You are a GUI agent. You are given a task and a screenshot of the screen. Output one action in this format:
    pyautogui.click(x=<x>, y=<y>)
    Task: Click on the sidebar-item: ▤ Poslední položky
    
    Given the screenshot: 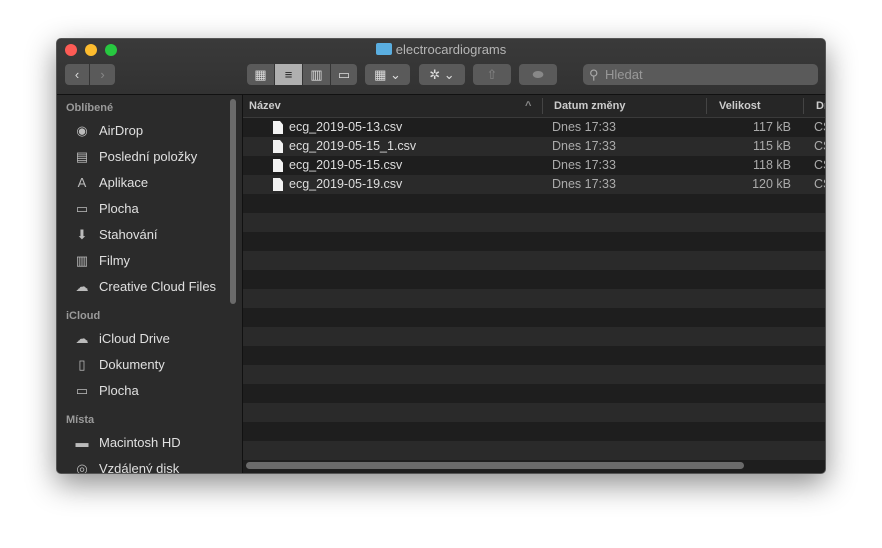 What is the action you would take?
    pyautogui.click(x=149, y=157)
    